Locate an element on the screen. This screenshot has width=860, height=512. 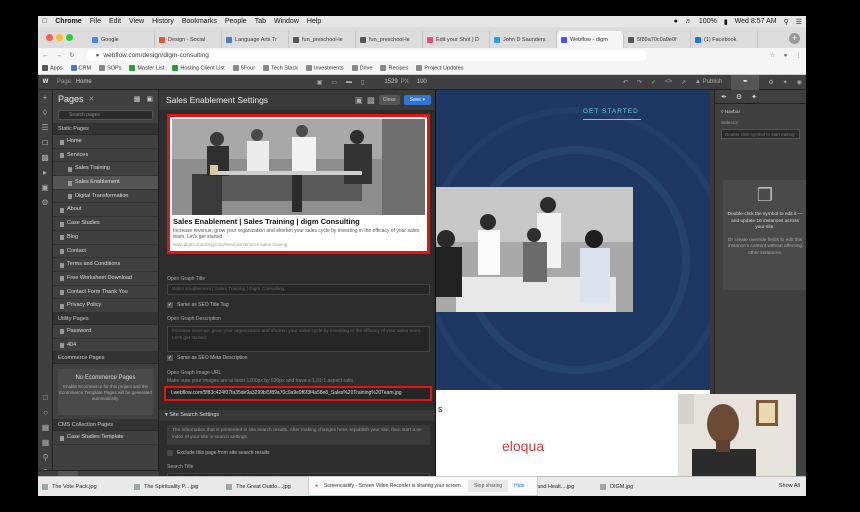
save-button: Save ▾ is located at coordinates (417, 100).